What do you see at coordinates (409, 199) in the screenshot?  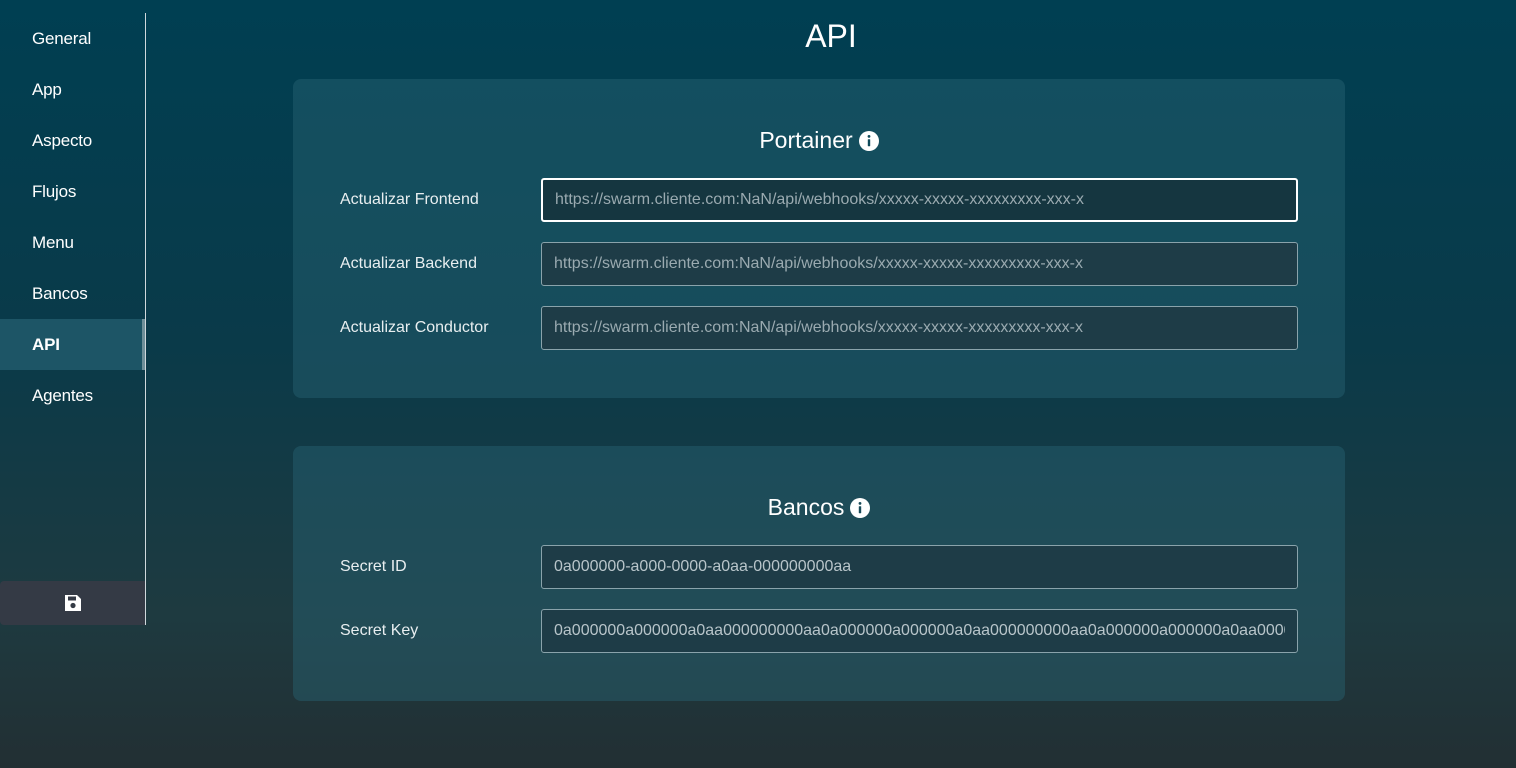 I see `field-label-frontend: Actualizar Frontend` at bounding box center [409, 199].